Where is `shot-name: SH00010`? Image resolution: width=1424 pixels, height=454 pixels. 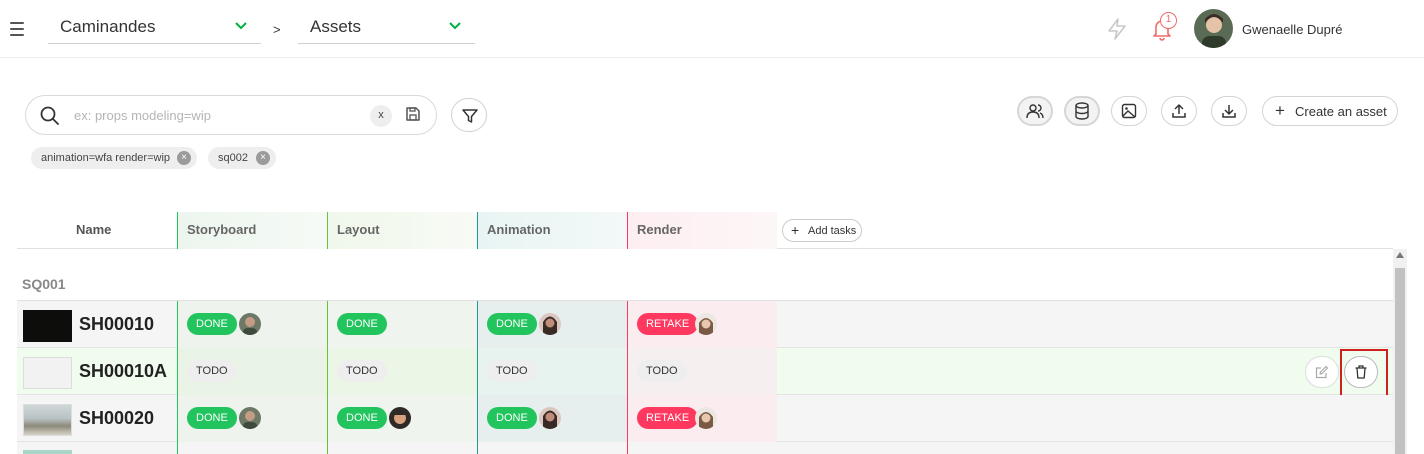
shot-name: SH00010 is located at coordinates (116, 324).